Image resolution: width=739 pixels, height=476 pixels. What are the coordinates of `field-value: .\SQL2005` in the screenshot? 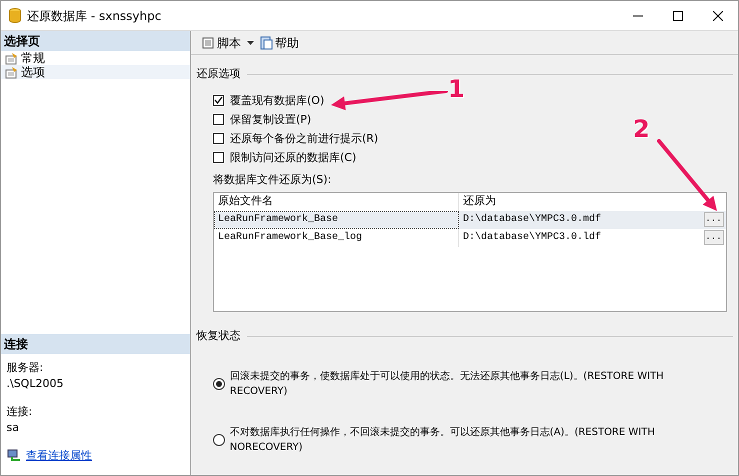 It's located at (35, 384).